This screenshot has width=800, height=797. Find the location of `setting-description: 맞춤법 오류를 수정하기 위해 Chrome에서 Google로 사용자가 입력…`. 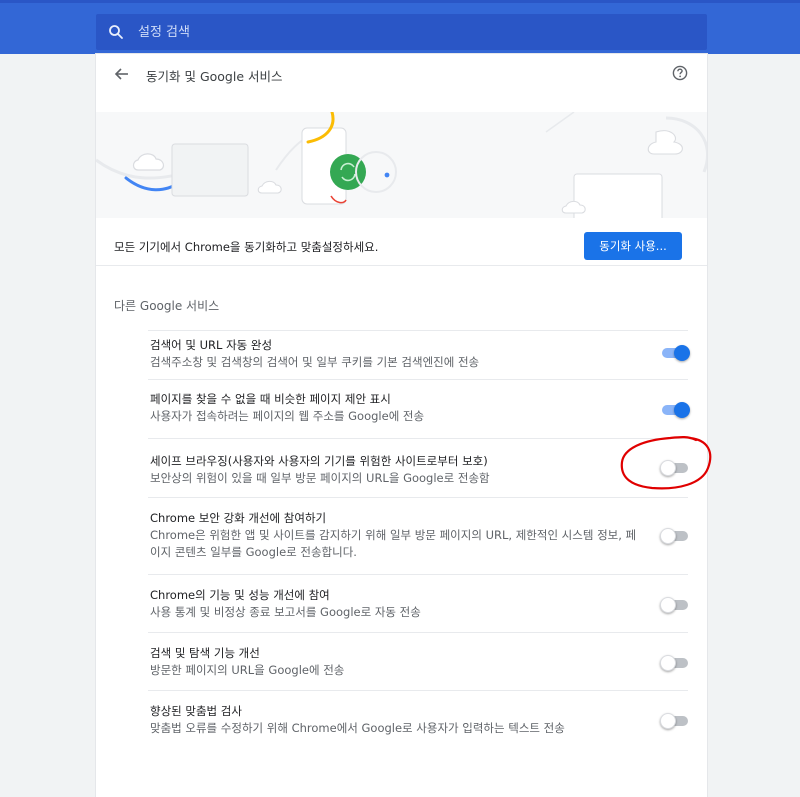

setting-description: 맞춤법 오류를 수정하기 위해 Chrome에서 Google로 사용자가 입력… is located at coordinates (357, 728).